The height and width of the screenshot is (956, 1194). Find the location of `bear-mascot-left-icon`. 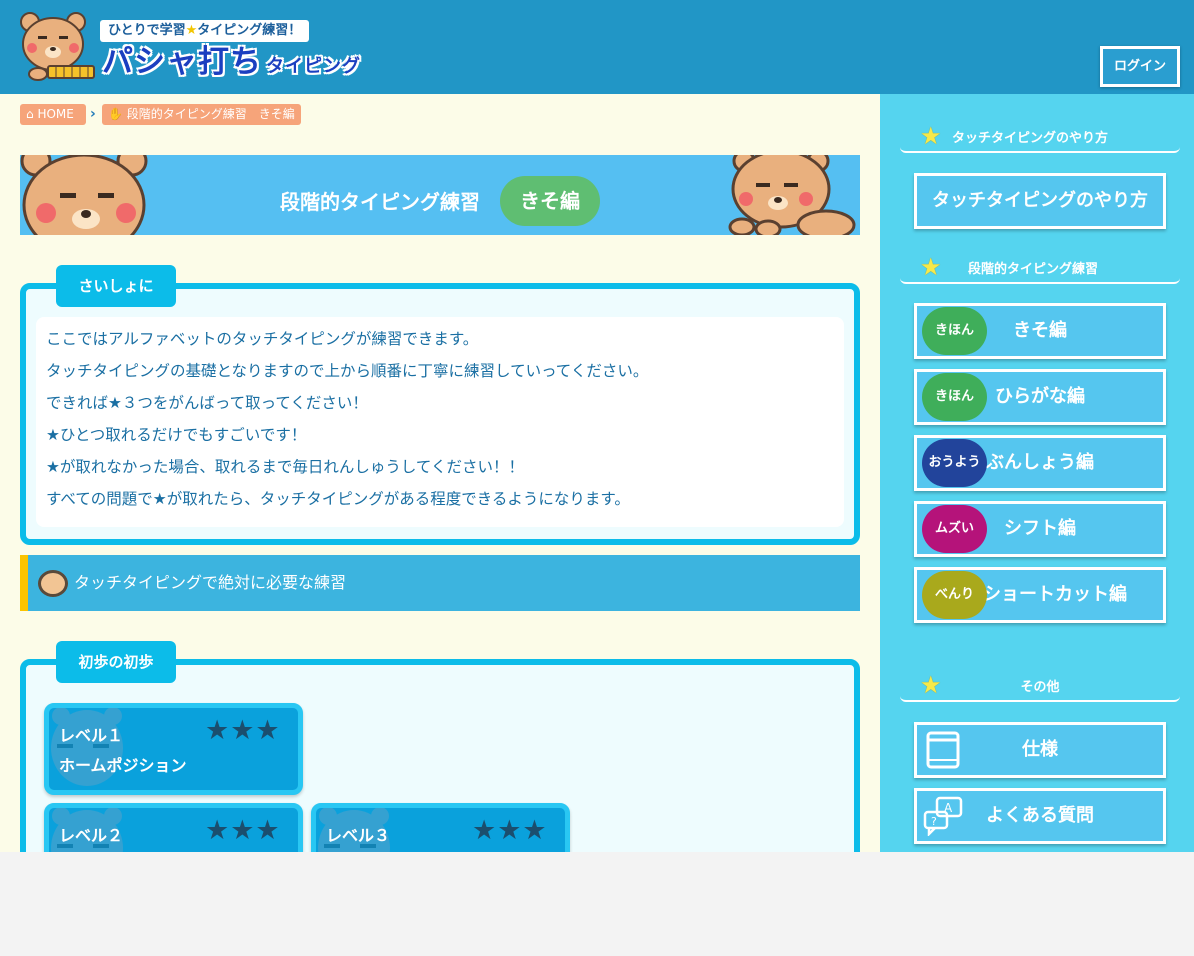

bear-mascot-left-icon is located at coordinates (84, 195).